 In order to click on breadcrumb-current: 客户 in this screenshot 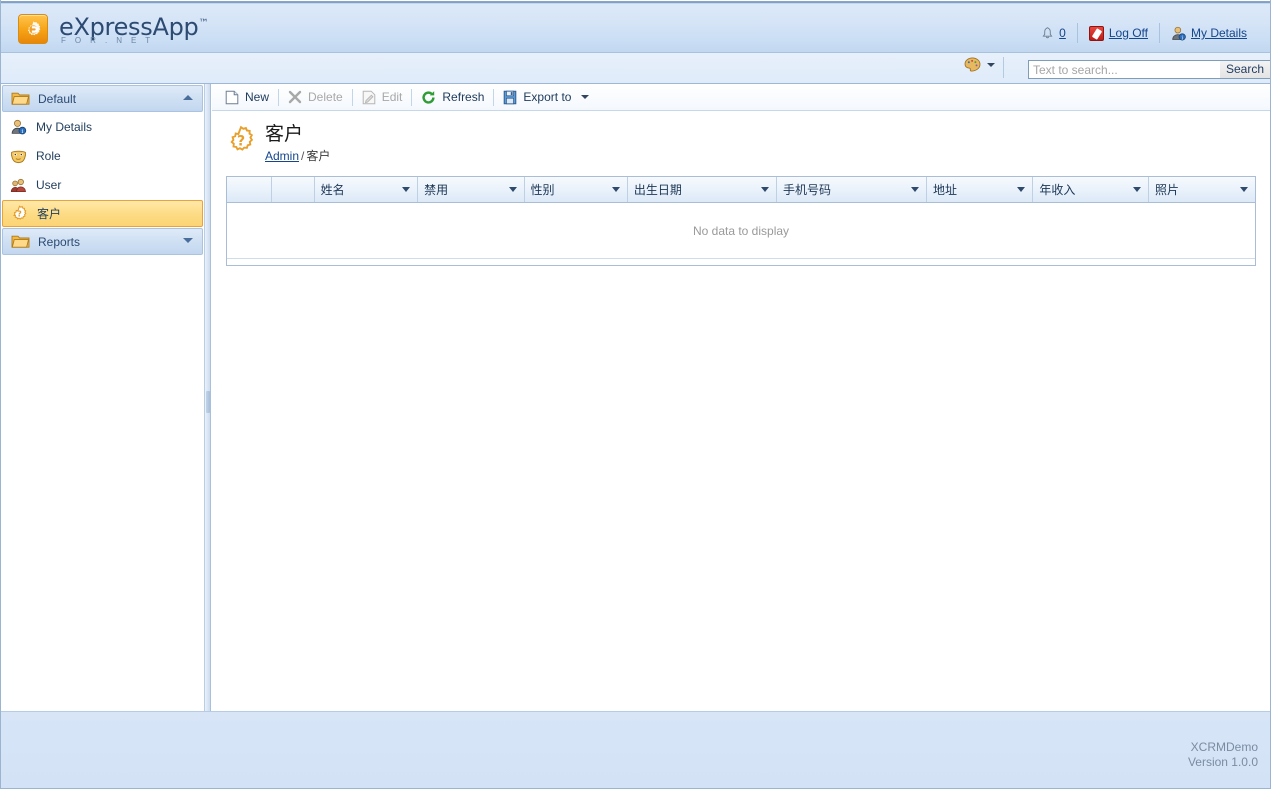, I will do `click(318, 156)`.